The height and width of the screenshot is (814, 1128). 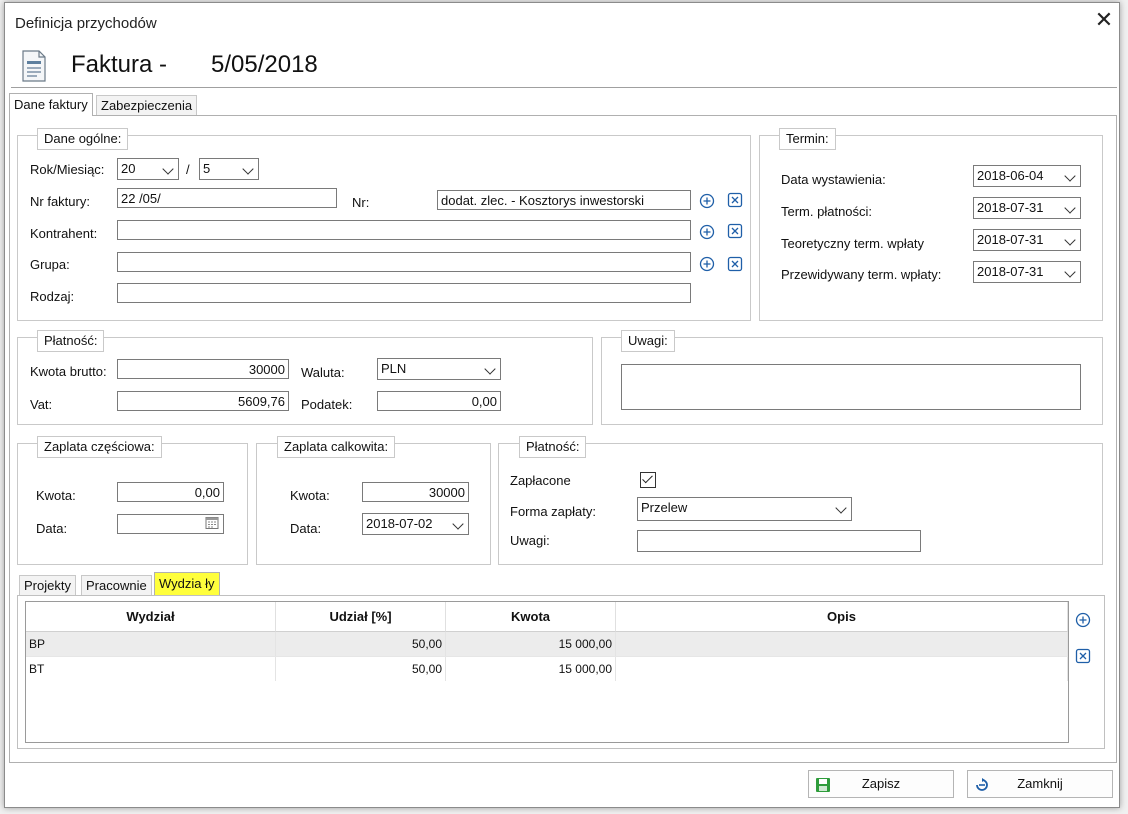 I want to click on zaplata-calkowita-group, so click(x=373, y=504).